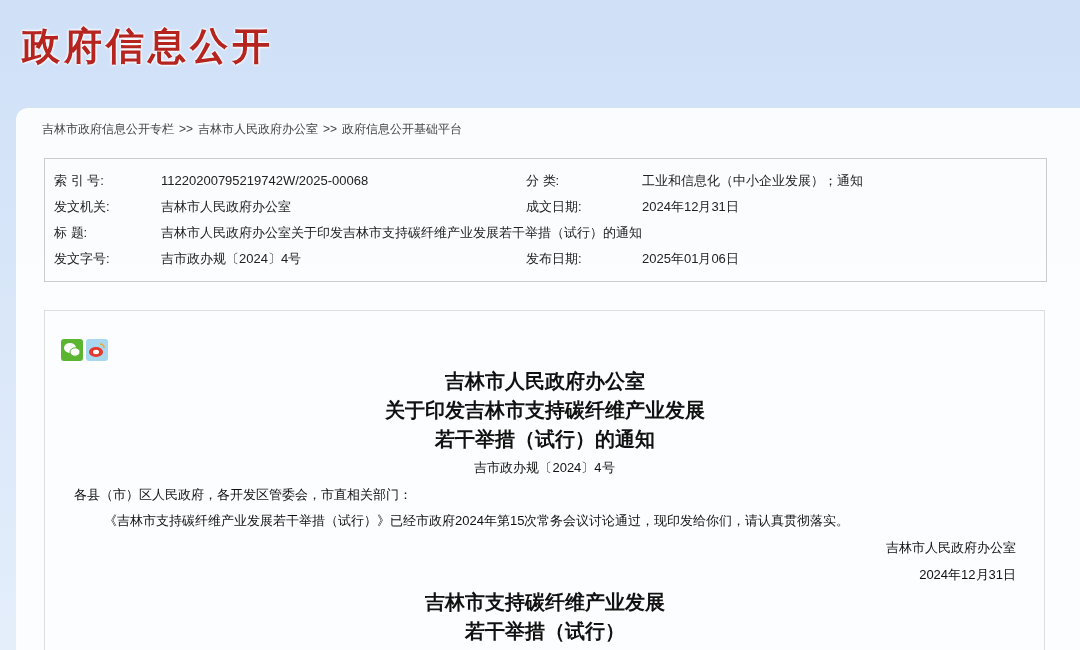 The height and width of the screenshot is (650, 1080). Describe the element at coordinates (258, 129) in the screenshot. I see `breadcrumb-link: 吉林市人民政府办公室` at that location.